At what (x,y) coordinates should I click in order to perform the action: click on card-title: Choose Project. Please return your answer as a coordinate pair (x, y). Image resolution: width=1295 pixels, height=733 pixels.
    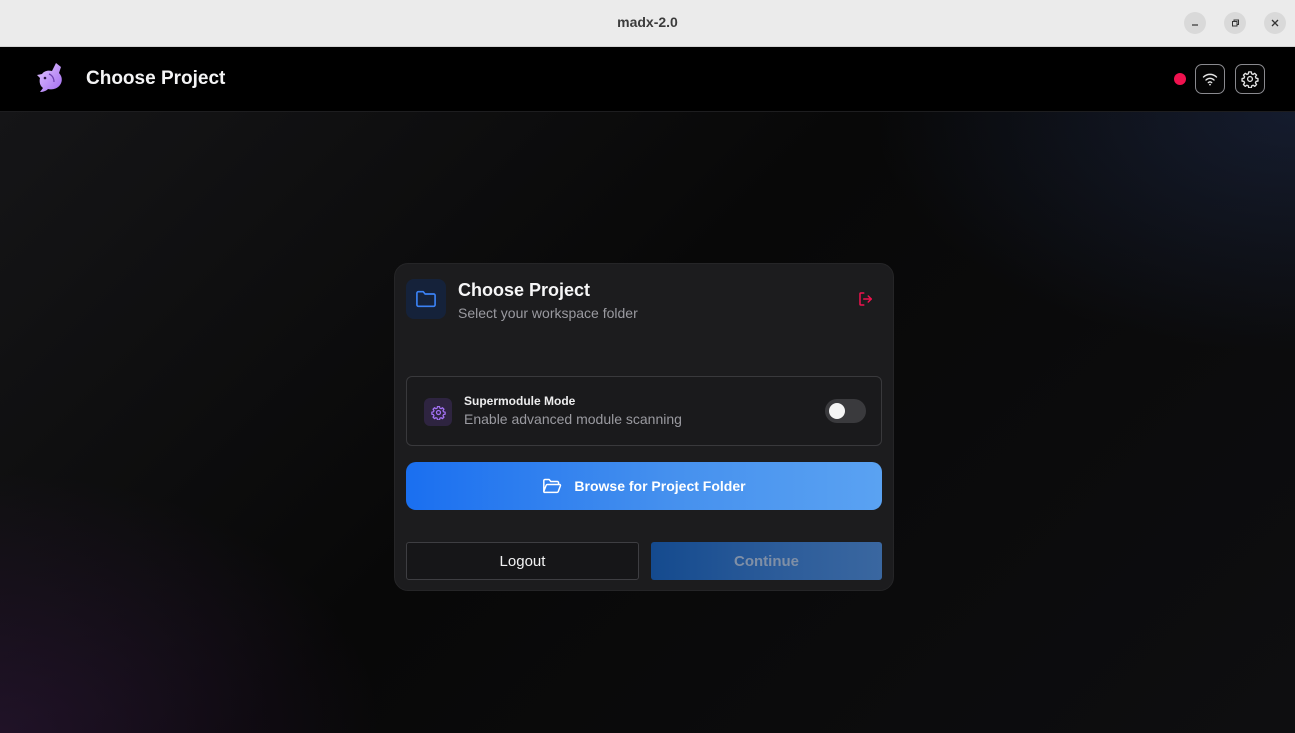
    Looking at the image, I should click on (524, 290).